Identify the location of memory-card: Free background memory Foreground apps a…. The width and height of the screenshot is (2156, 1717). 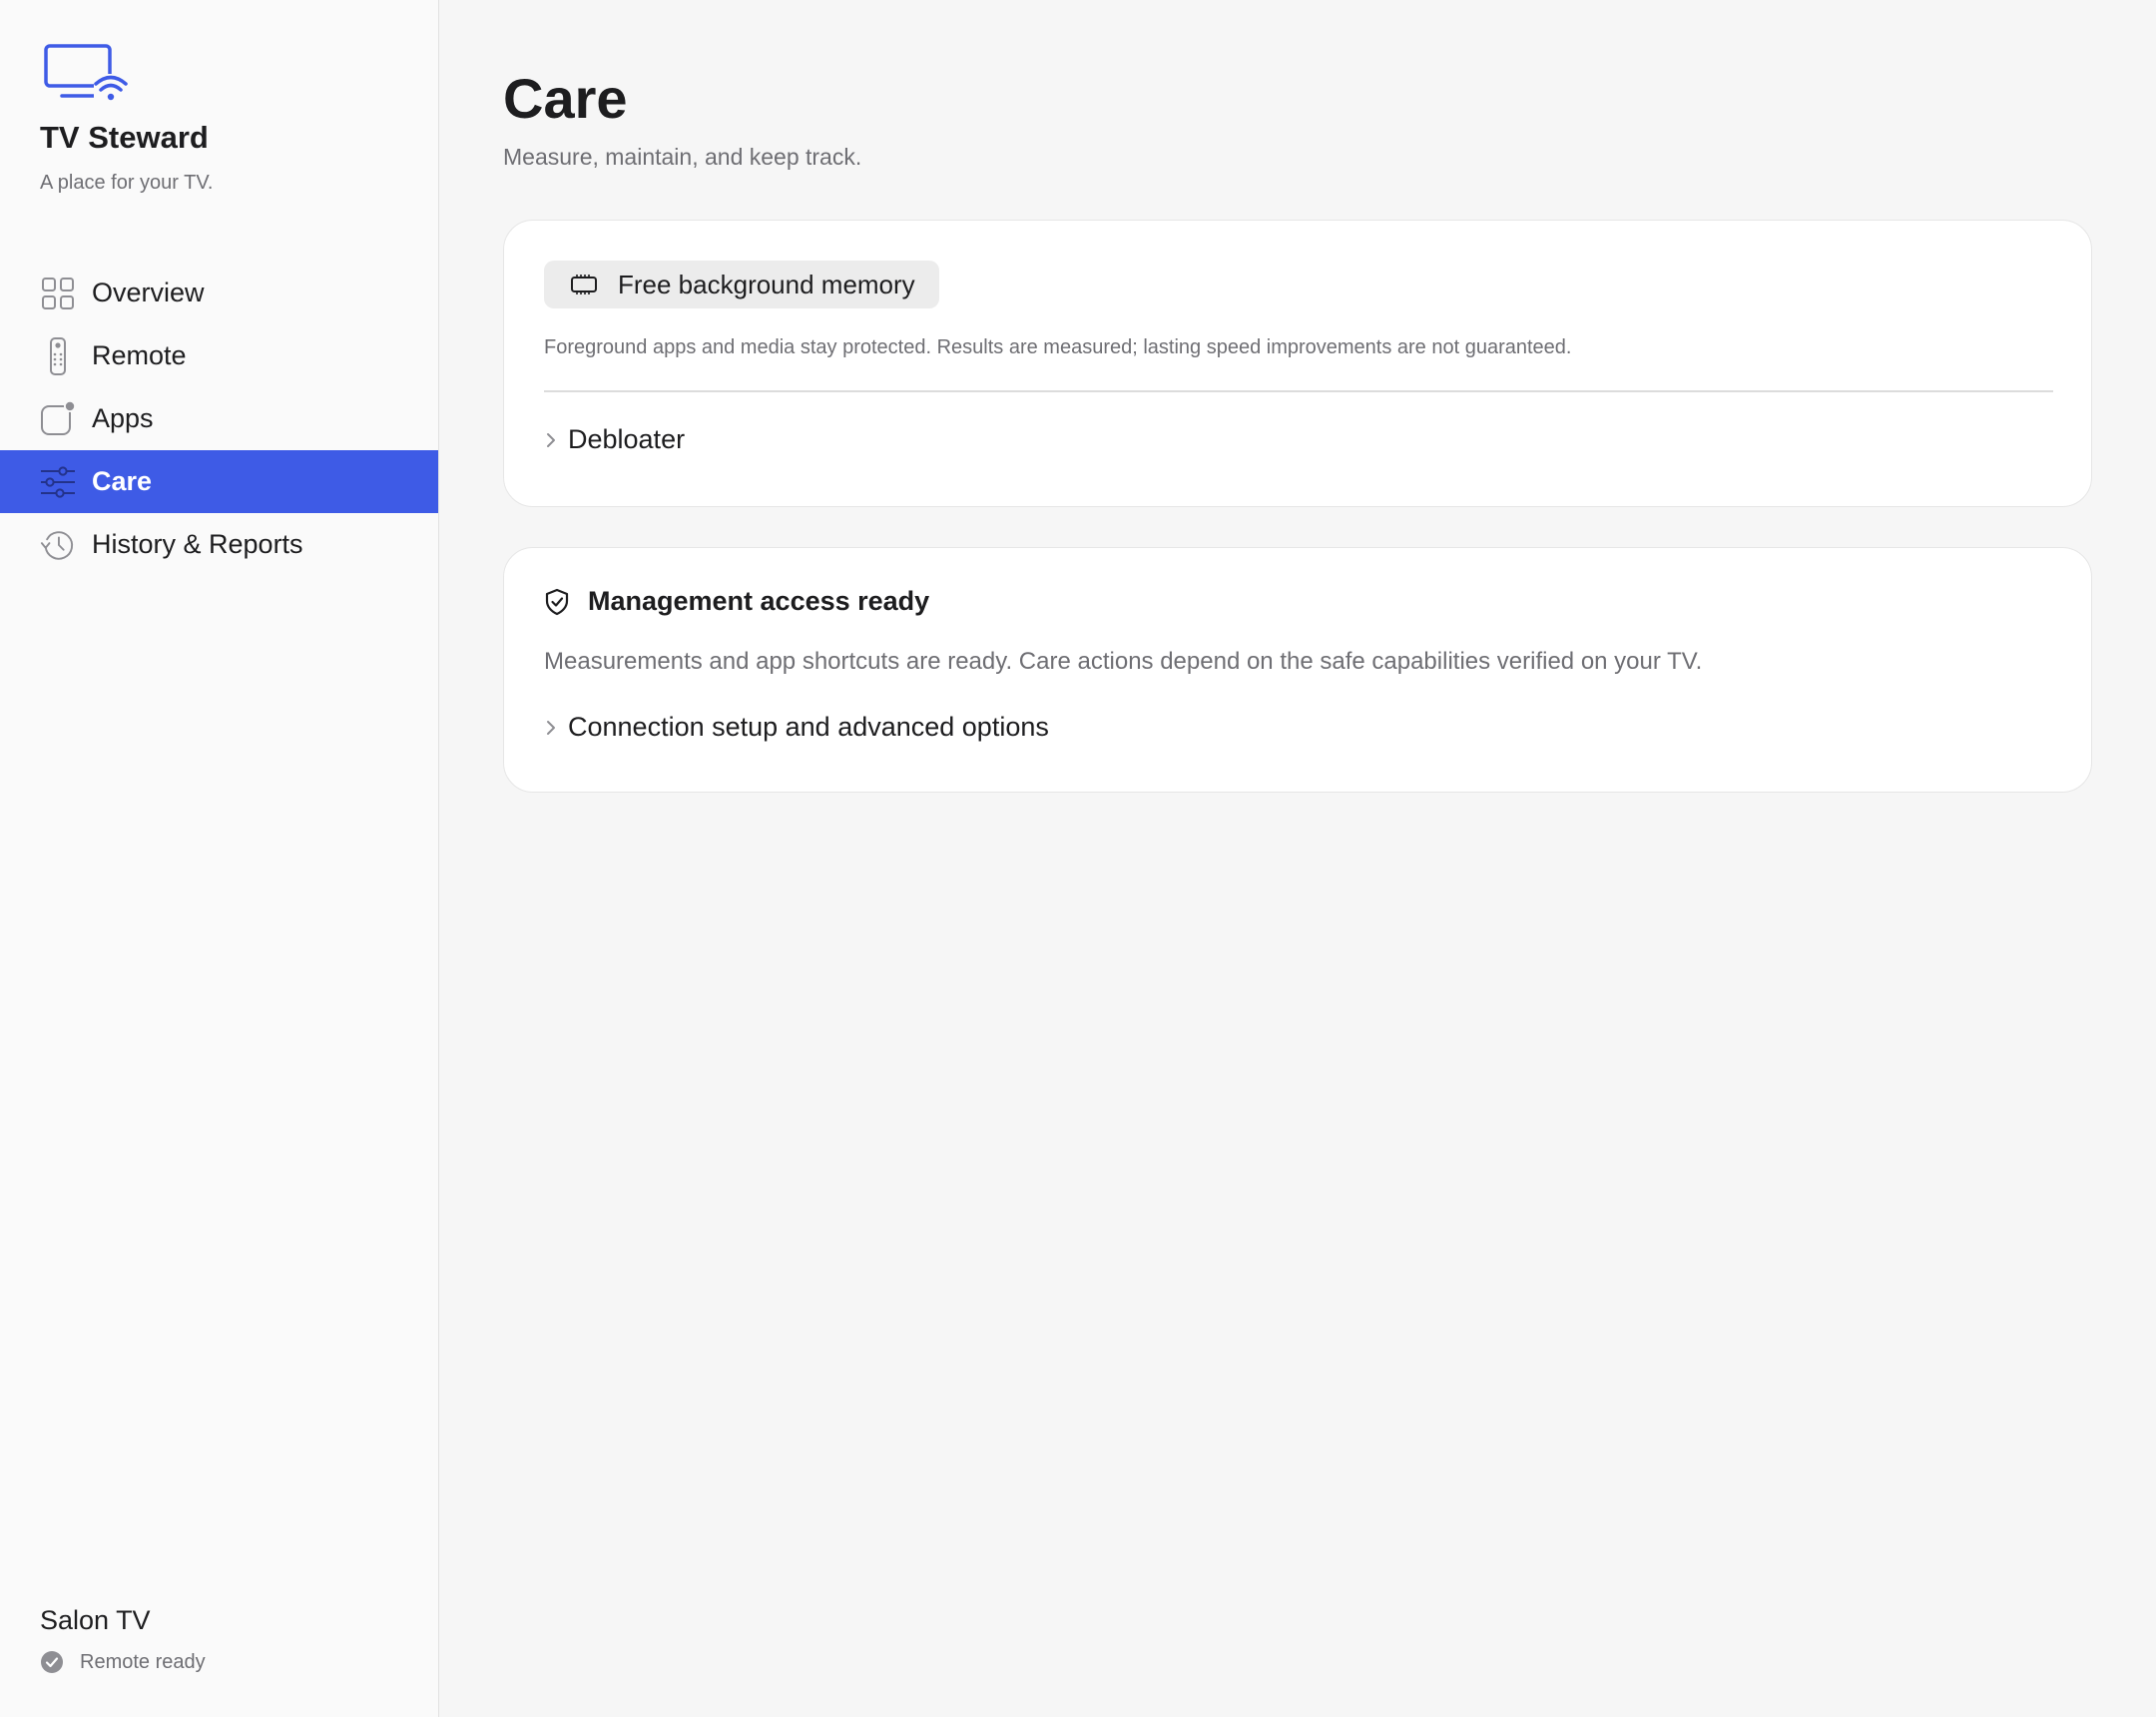
(1297, 363).